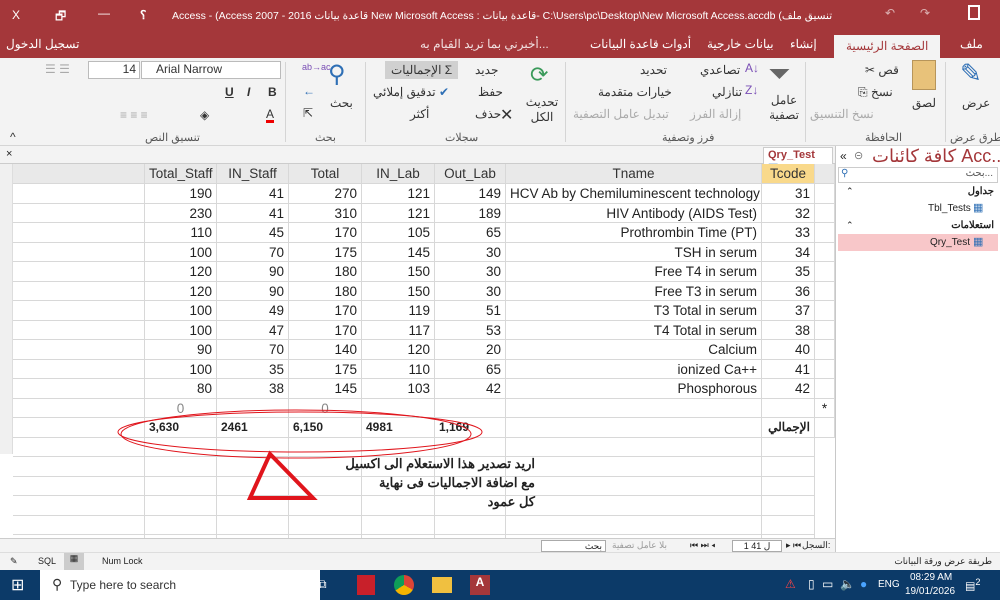 This screenshot has height=600, width=1000. What do you see at coordinates (889, 584) in the screenshot?
I see `language-indicator: ENG` at bounding box center [889, 584].